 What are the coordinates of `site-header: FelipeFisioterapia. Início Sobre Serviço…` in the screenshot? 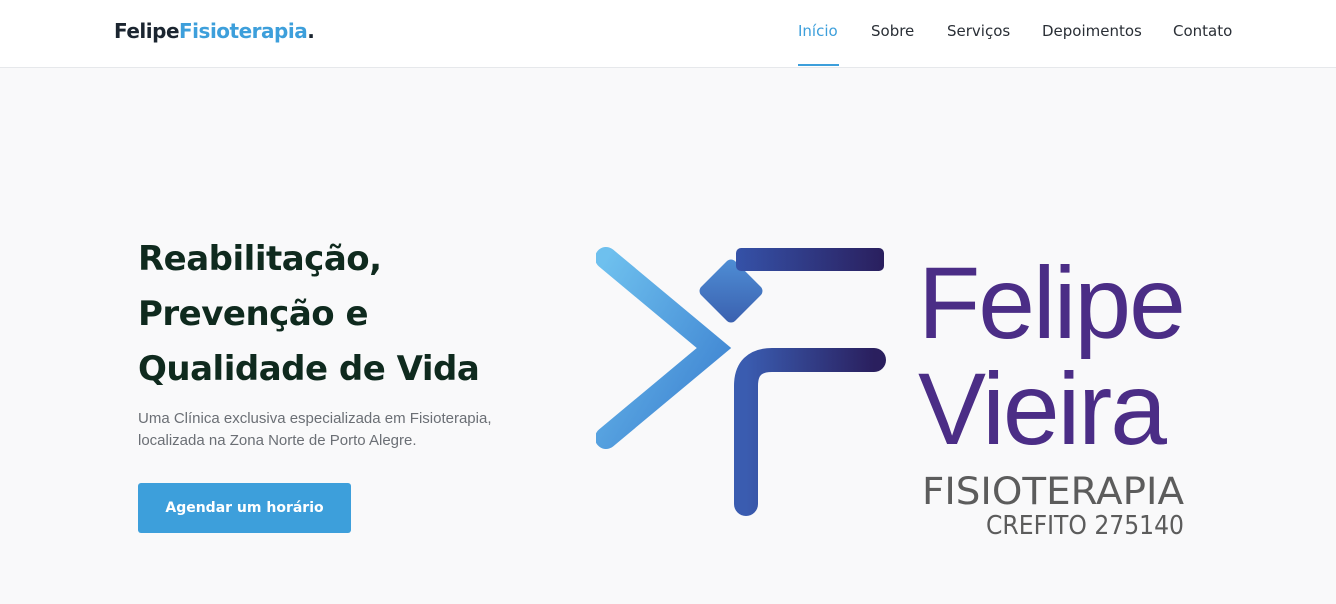 It's located at (668, 34).